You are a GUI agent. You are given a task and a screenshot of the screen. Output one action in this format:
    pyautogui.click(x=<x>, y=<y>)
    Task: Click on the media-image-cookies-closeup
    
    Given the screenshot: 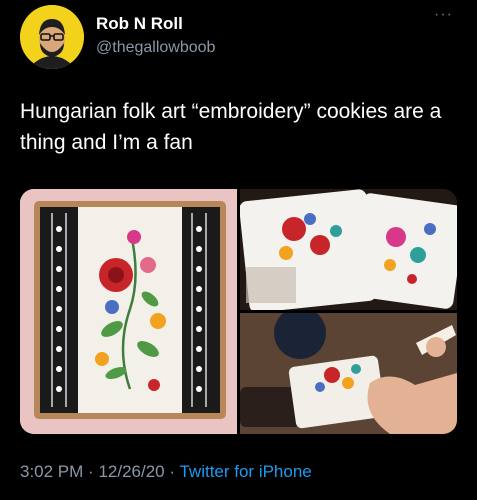 What is the action you would take?
    pyautogui.click(x=348, y=249)
    